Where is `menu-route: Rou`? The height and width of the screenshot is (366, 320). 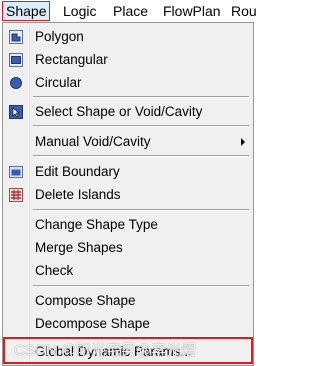 menu-route: Rou is located at coordinates (244, 11).